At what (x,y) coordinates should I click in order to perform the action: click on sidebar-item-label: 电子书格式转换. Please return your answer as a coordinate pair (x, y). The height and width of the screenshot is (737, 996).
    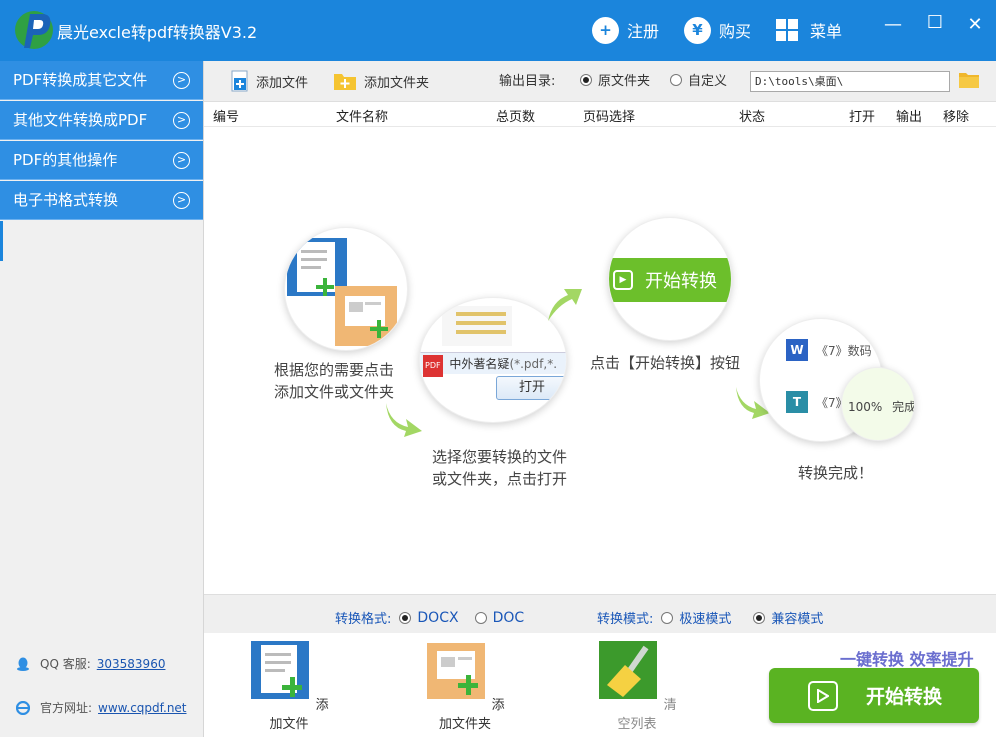
    Looking at the image, I should click on (66, 200).